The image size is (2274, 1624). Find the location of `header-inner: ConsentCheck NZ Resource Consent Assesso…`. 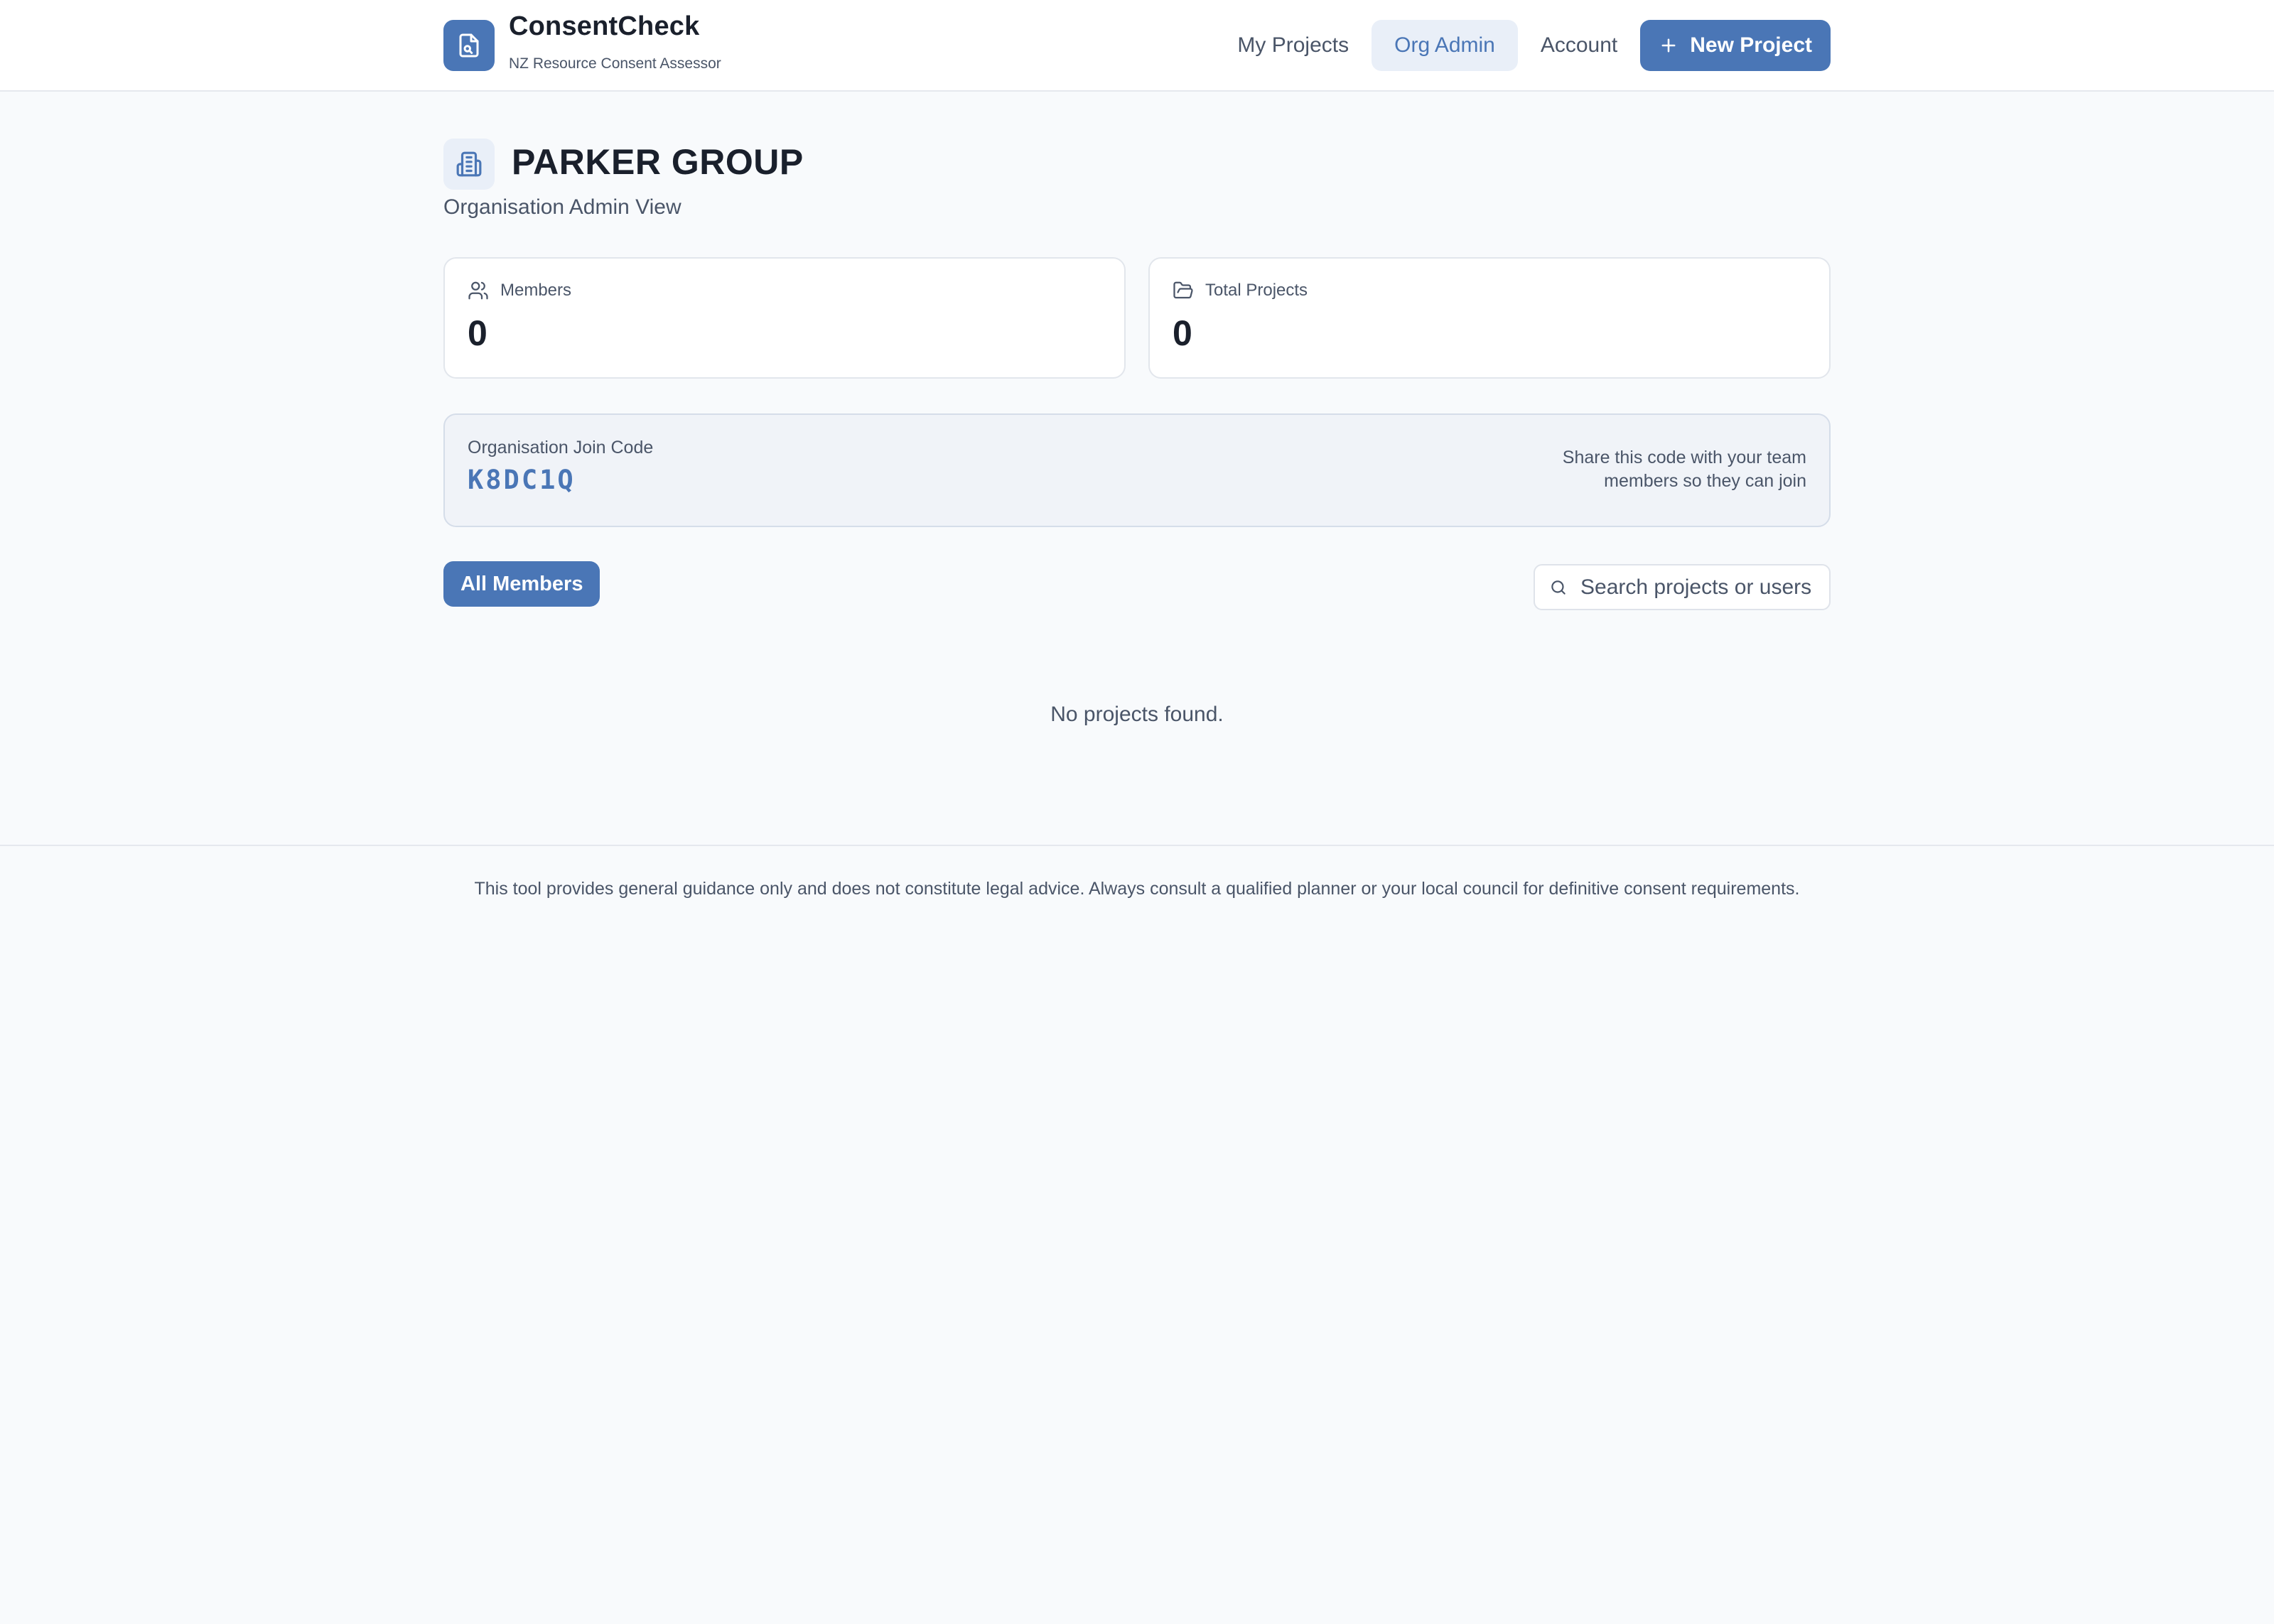

header-inner: ConsentCheck NZ Resource Consent Assesso… is located at coordinates (1137, 45).